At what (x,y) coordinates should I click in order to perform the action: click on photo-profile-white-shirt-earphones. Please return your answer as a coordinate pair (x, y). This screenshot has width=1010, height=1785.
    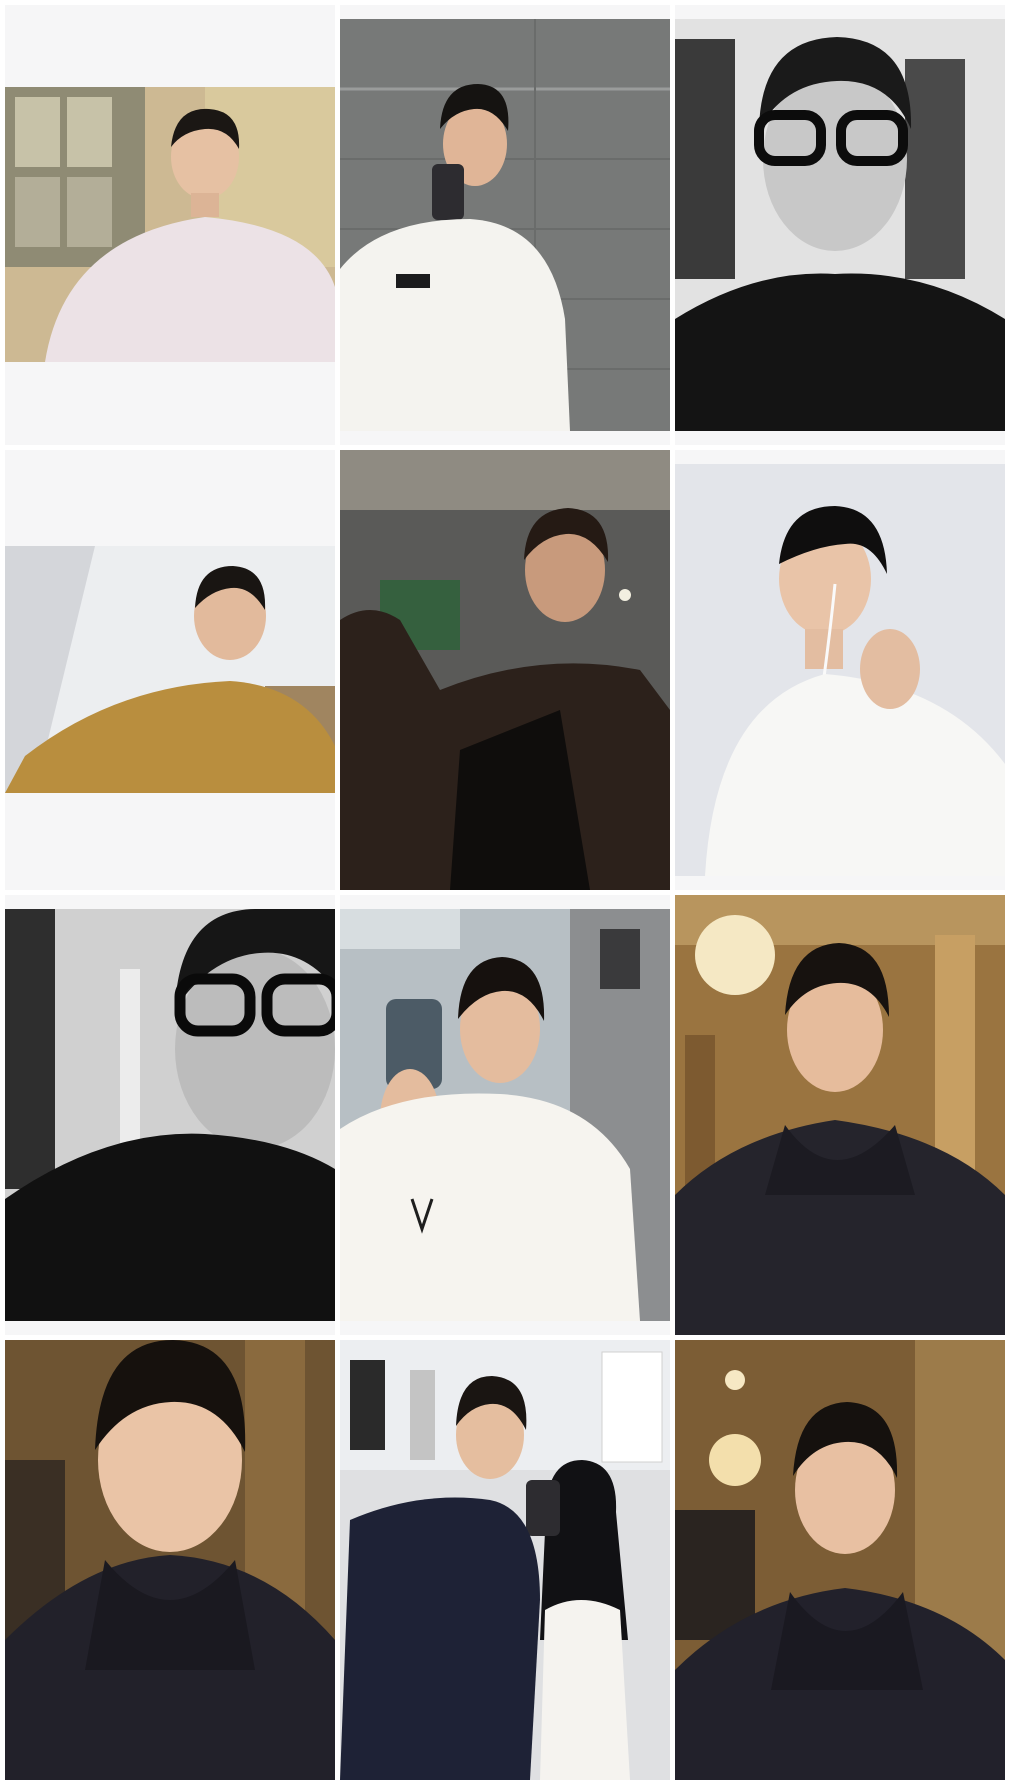
    Looking at the image, I should click on (840, 670).